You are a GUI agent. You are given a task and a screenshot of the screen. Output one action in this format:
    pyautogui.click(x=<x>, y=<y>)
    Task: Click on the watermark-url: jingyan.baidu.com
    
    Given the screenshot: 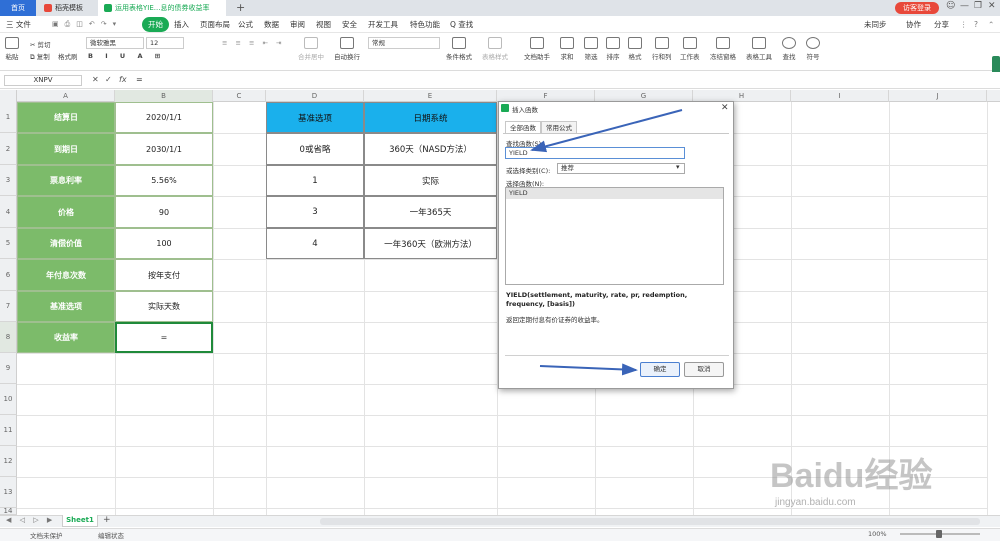 What is the action you would take?
    pyautogui.click(x=815, y=502)
    